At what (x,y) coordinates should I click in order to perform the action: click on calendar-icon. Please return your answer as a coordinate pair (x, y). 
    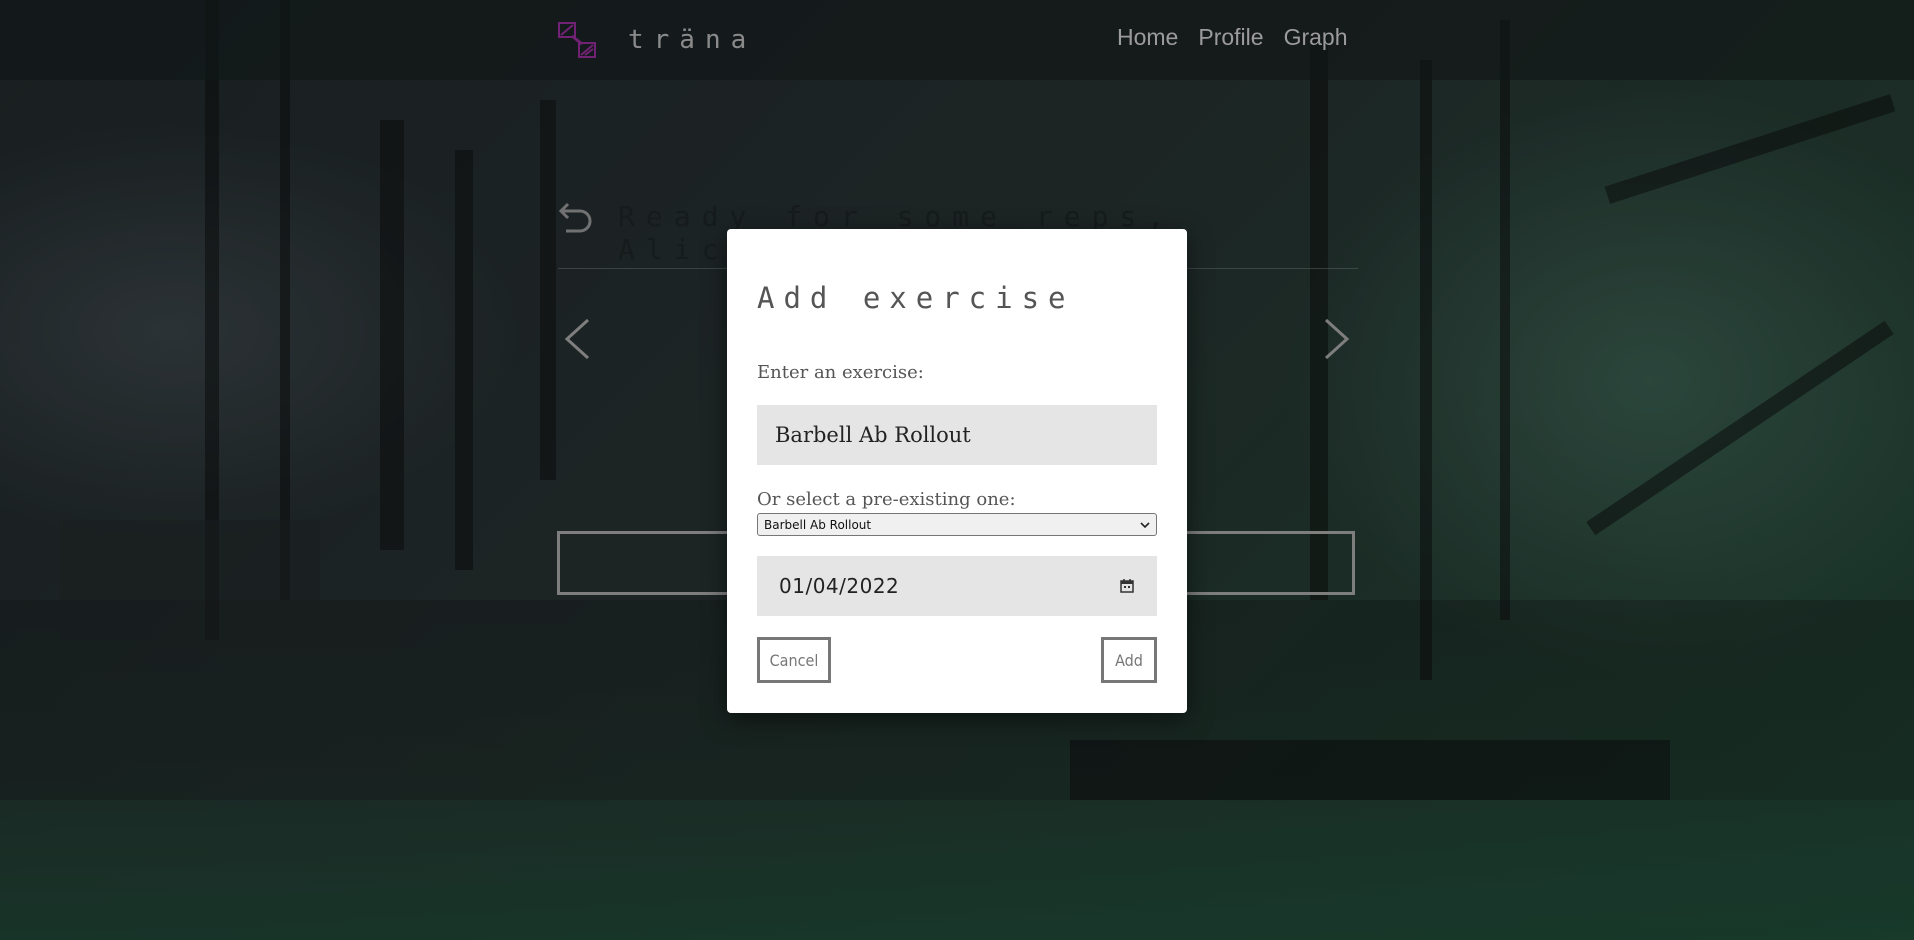
    Looking at the image, I should click on (1127, 586).